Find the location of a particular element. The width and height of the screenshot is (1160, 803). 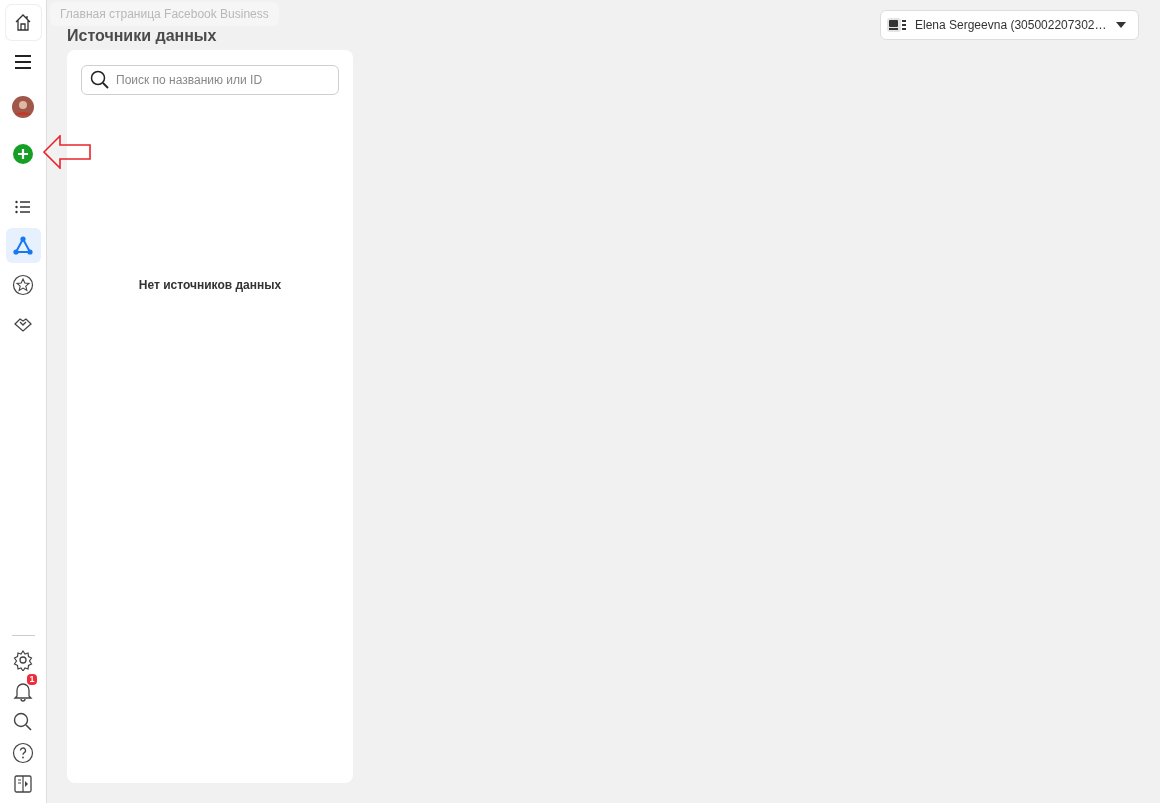

help-icon is located at coordinates (23, 752).